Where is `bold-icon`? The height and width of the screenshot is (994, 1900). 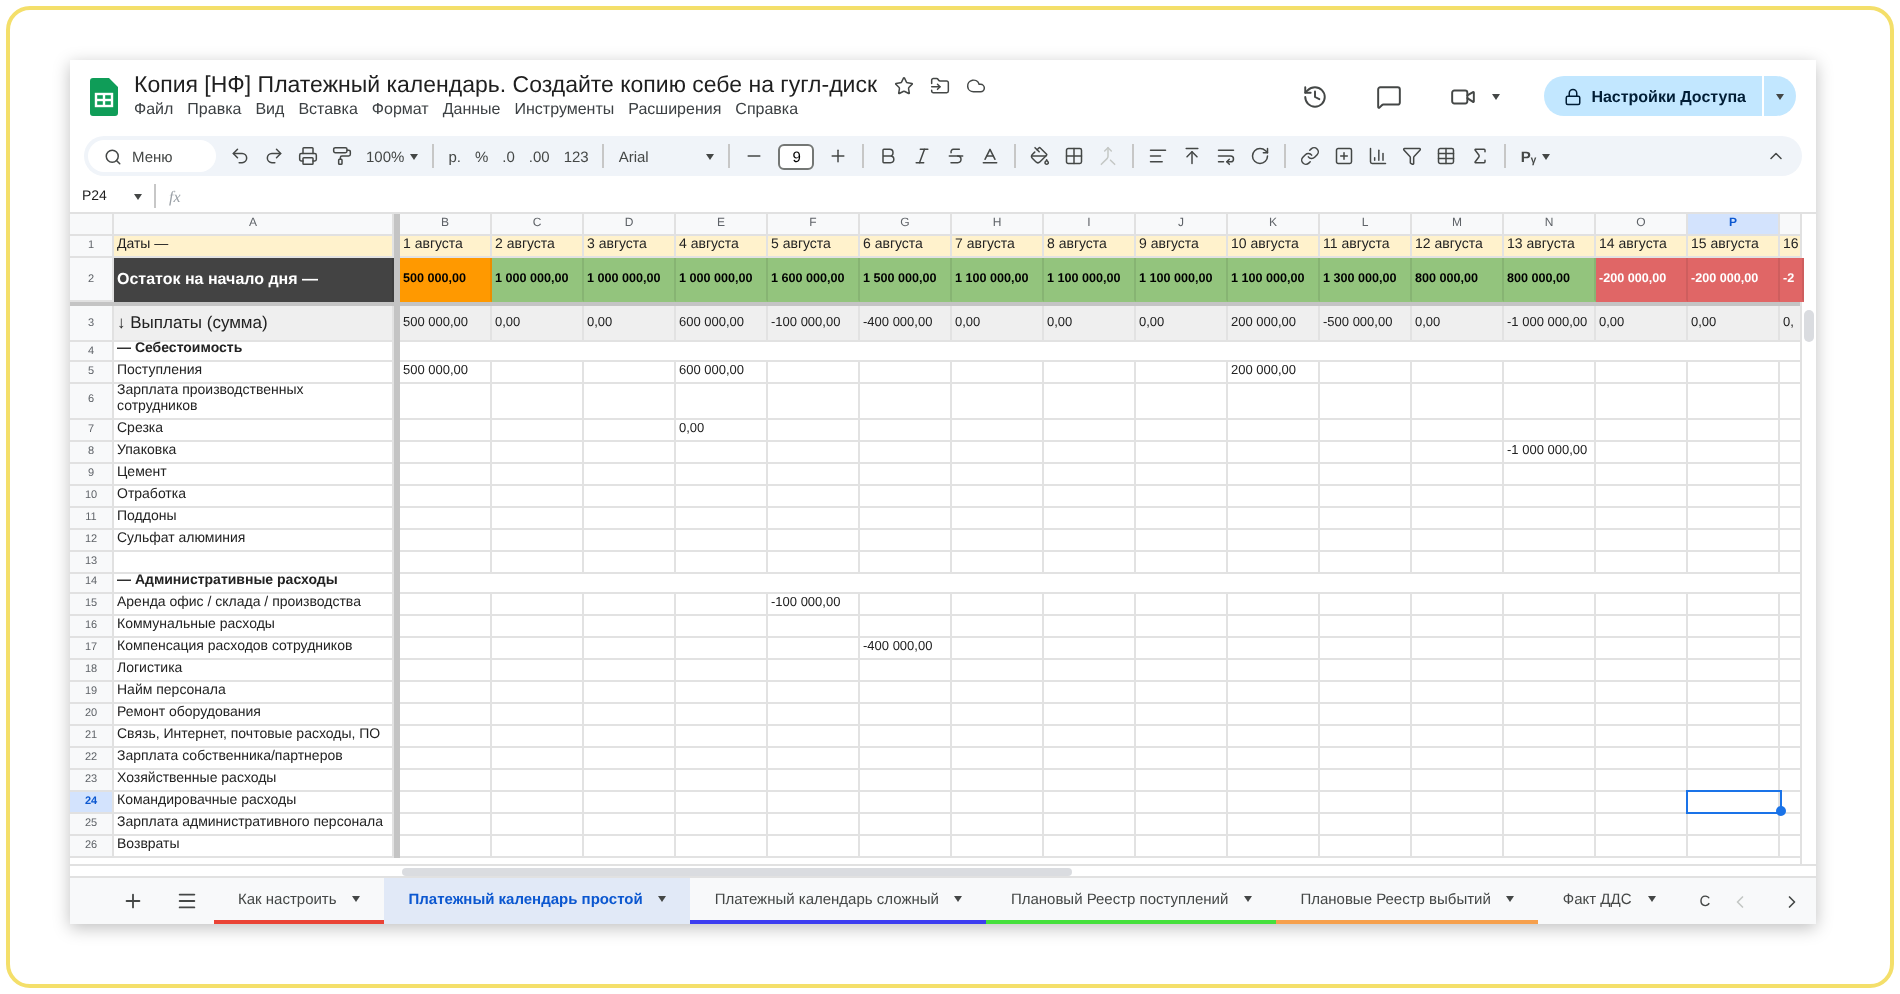
bold-icon is located at coordinates (888, 156).